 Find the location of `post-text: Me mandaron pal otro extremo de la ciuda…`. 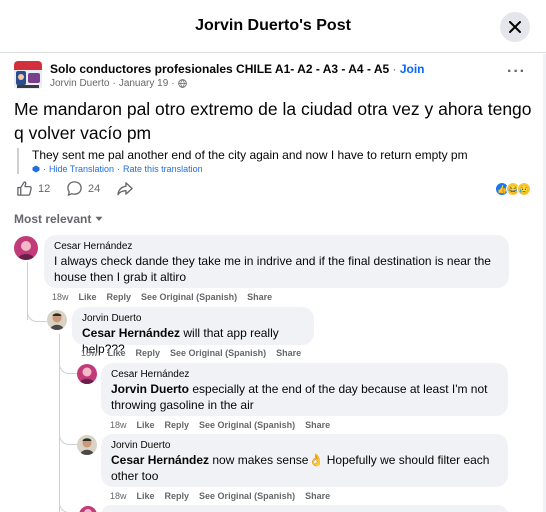

post-text: Me mandaron pal otro extremo de la ciuda… is located at coordinates (273, 121).